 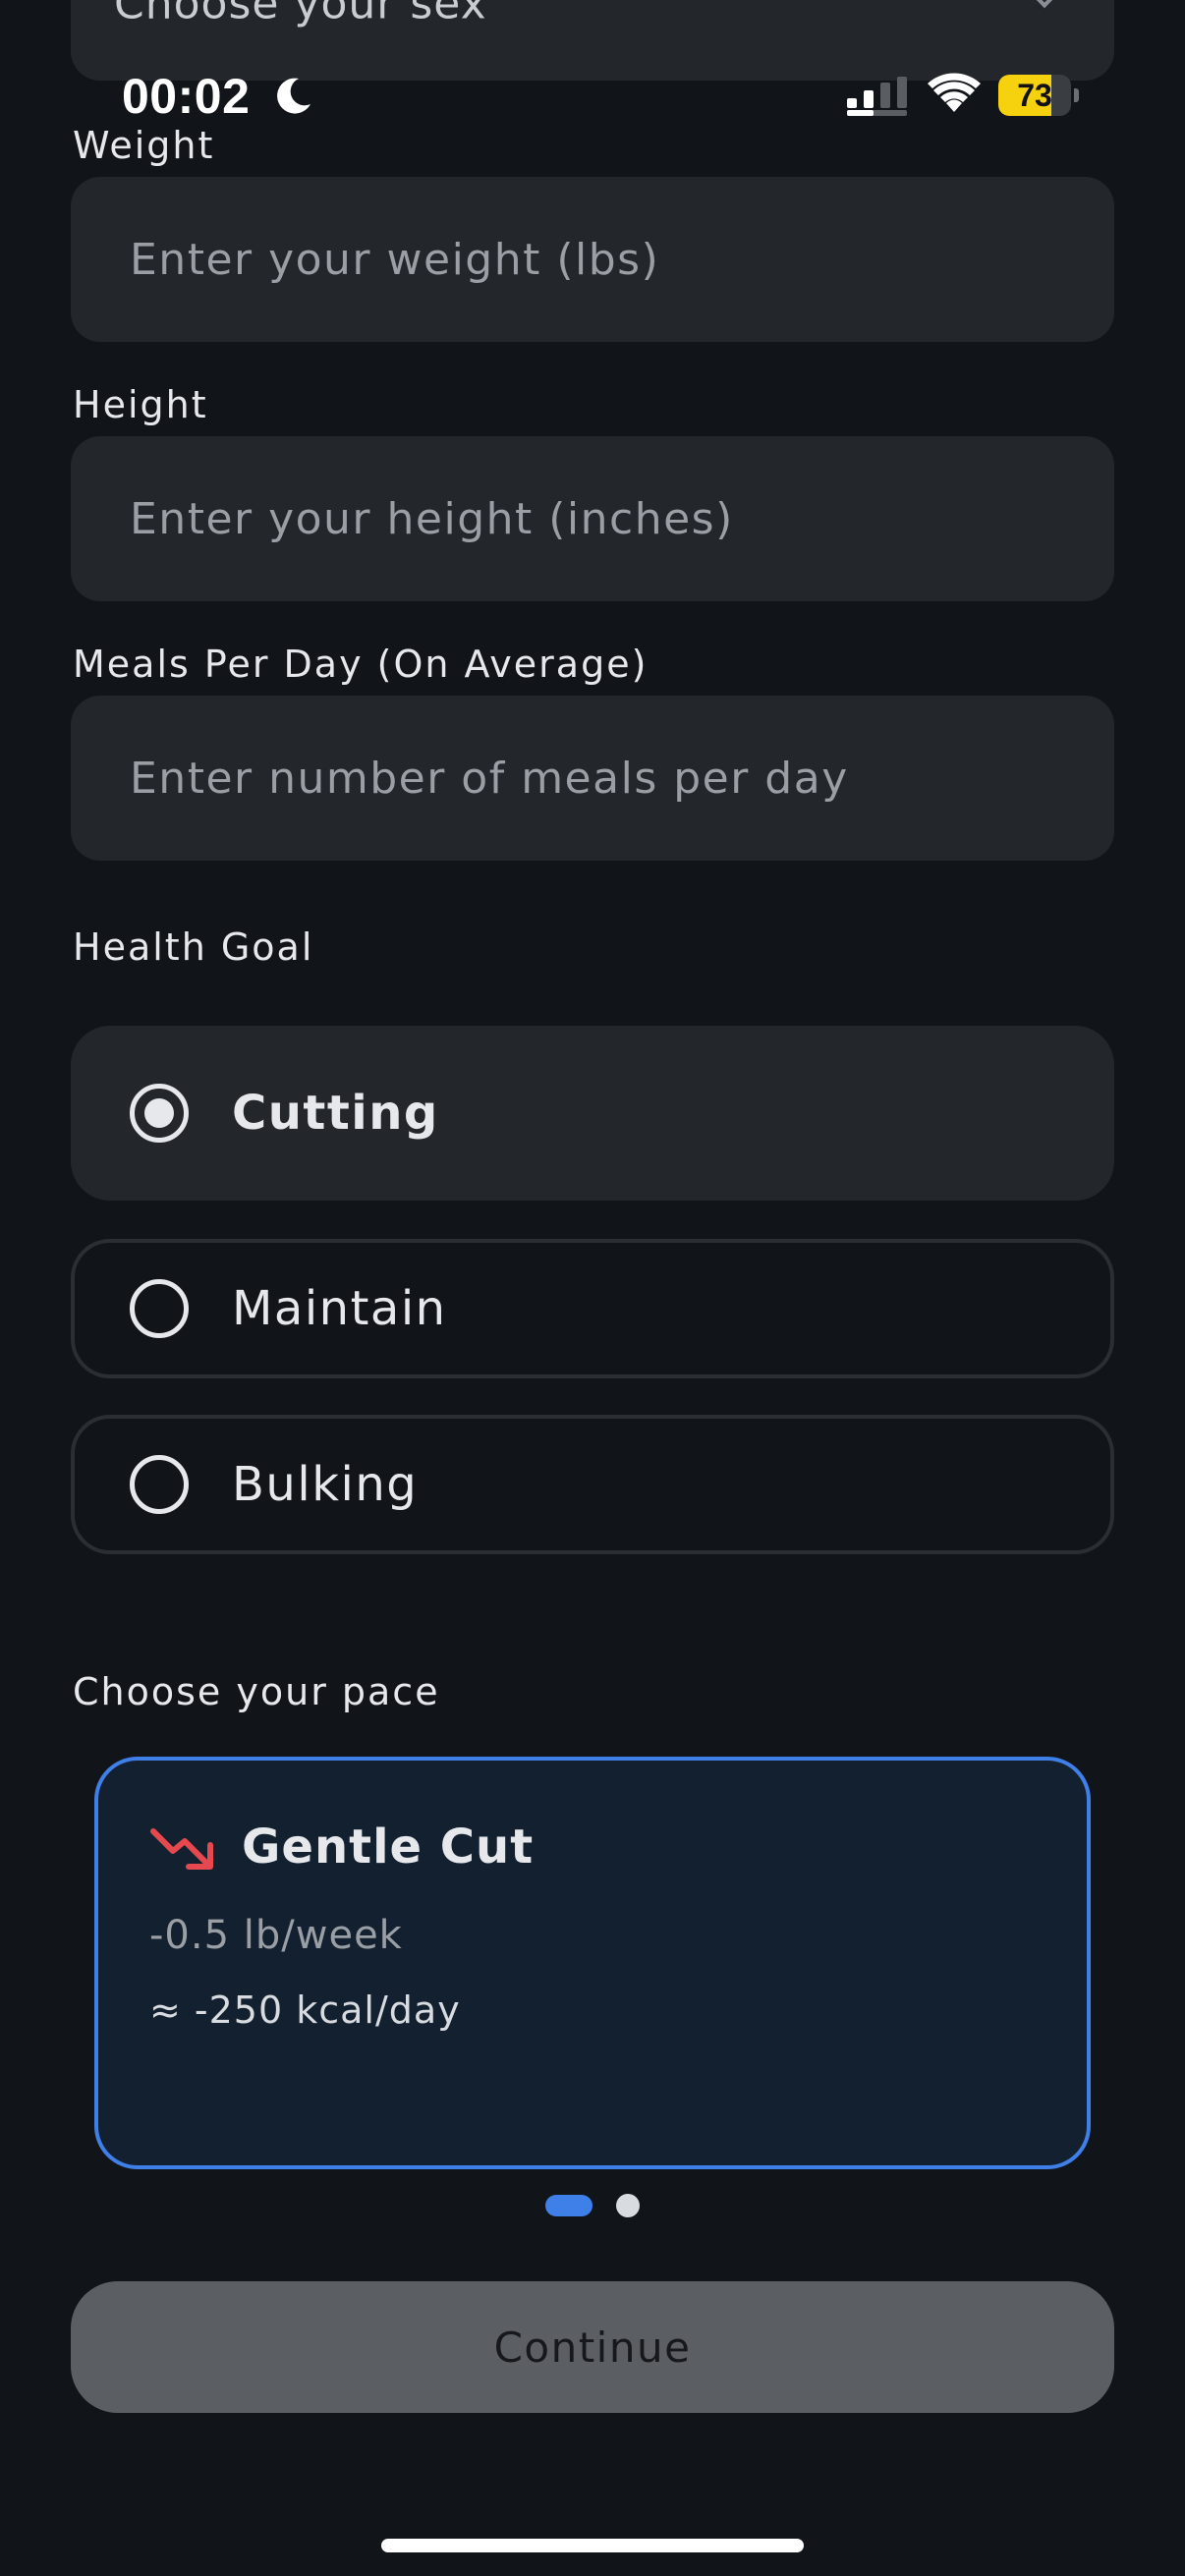 What do you see at coordinates (592, 2545) in the screenshot?
I see `home-indicator` at bounding box center [592, 2545].